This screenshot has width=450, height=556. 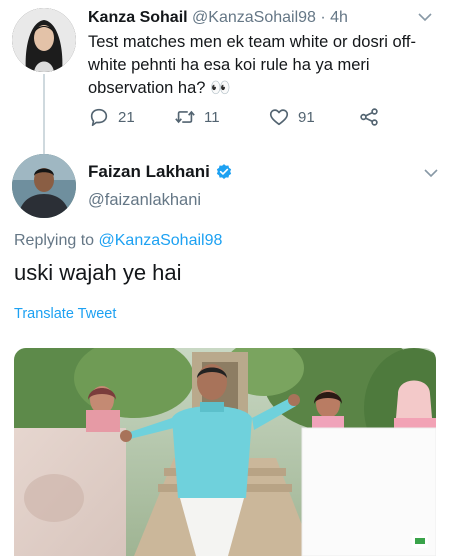 I want to click on tweet-text: uski wajah ye hai, so click(x=98, y=272).